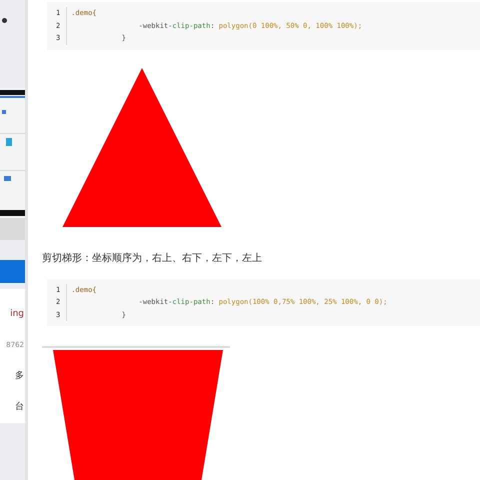  I want to click on dot-icon, so click(4, 20).